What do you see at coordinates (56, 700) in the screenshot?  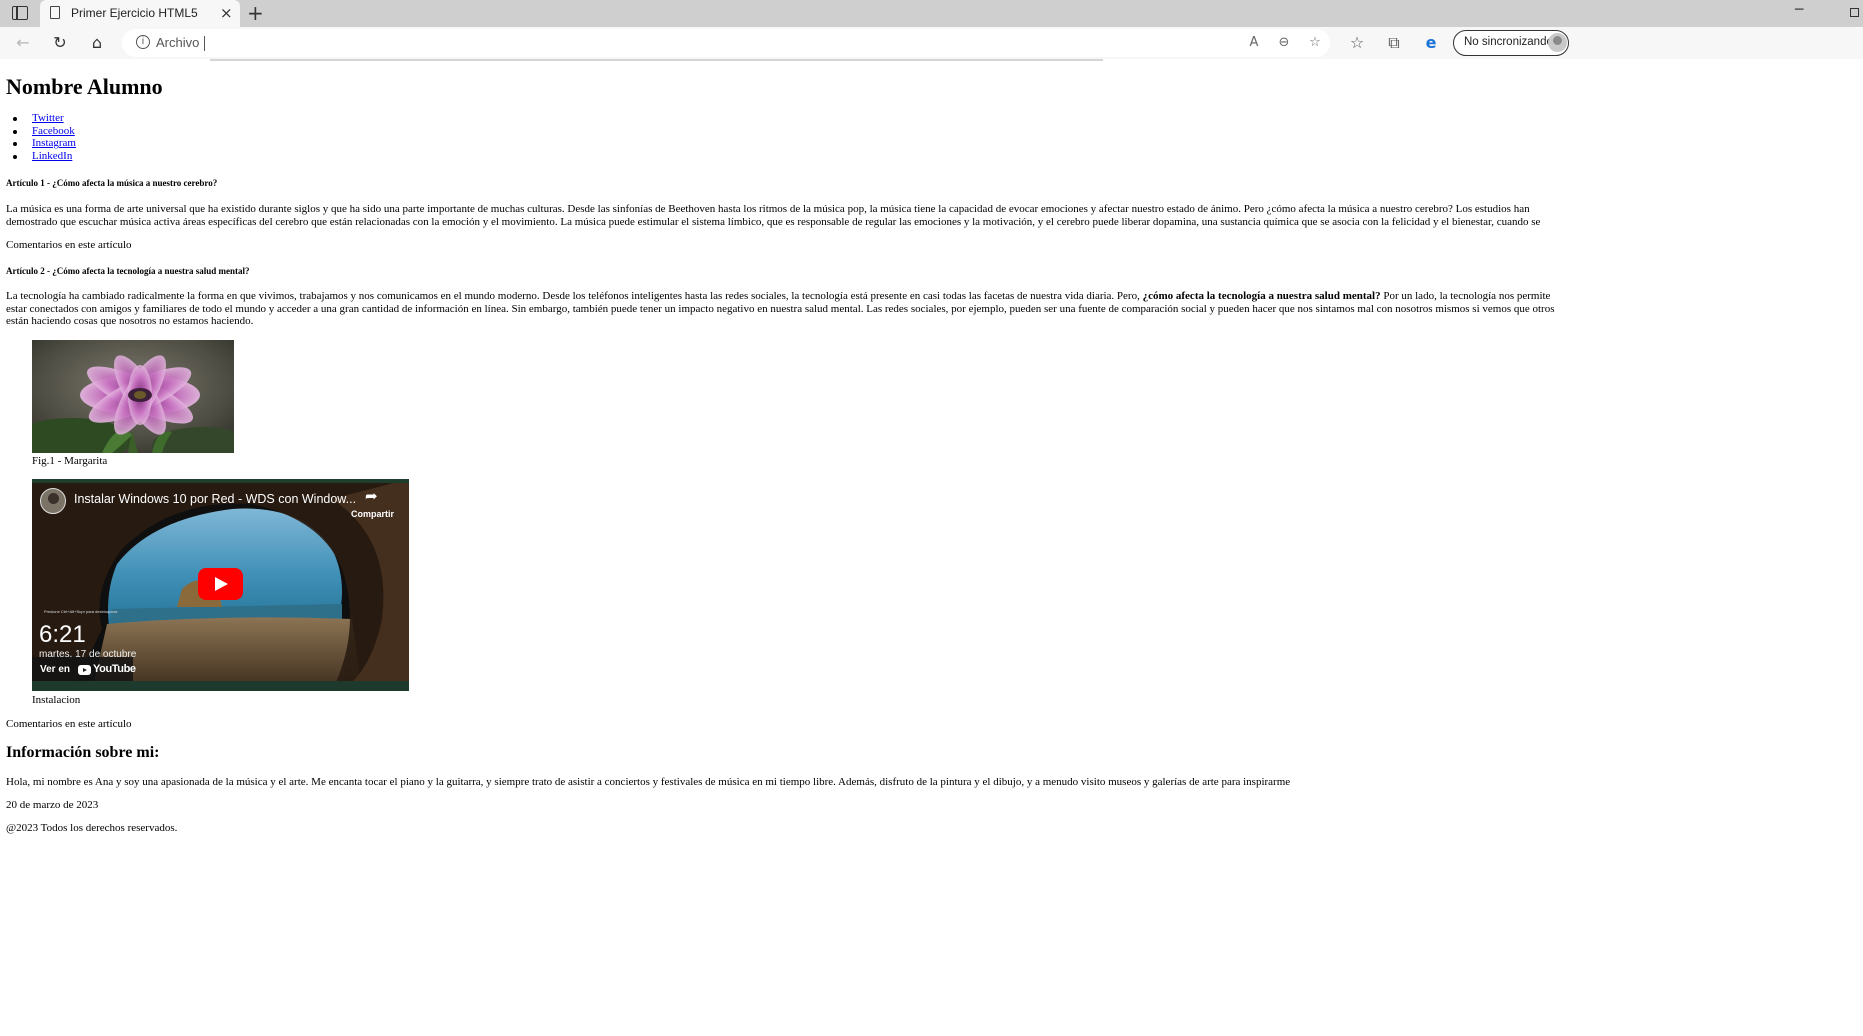 I see `video-caption: Instalacion` at bounding box center [56, 700].